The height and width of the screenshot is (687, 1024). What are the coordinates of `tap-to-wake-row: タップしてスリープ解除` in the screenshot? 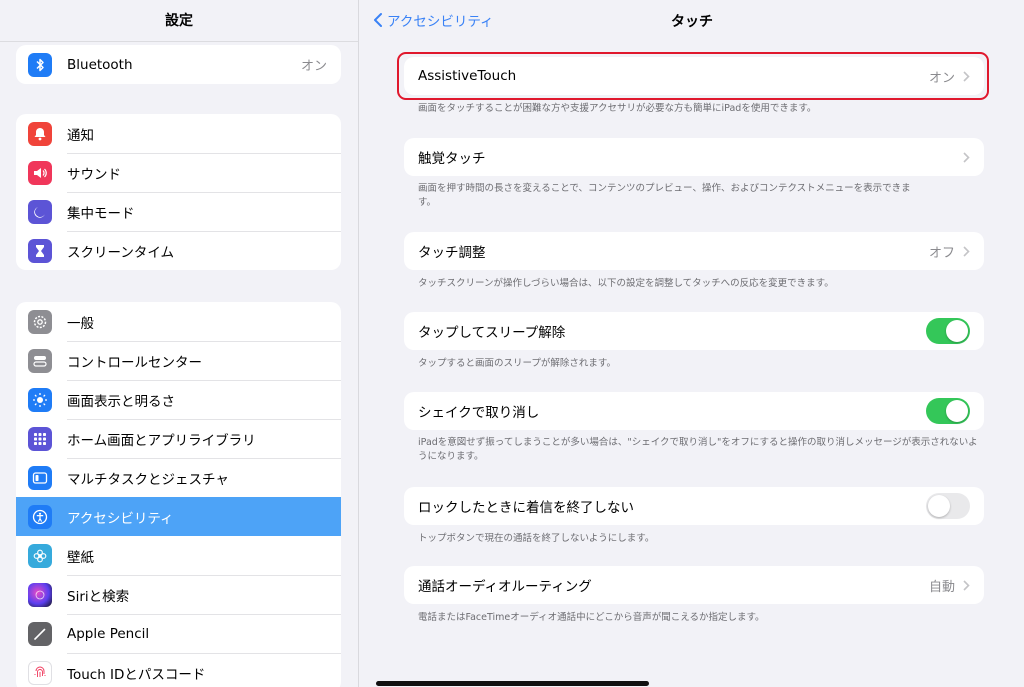 It's located at (694, 331).